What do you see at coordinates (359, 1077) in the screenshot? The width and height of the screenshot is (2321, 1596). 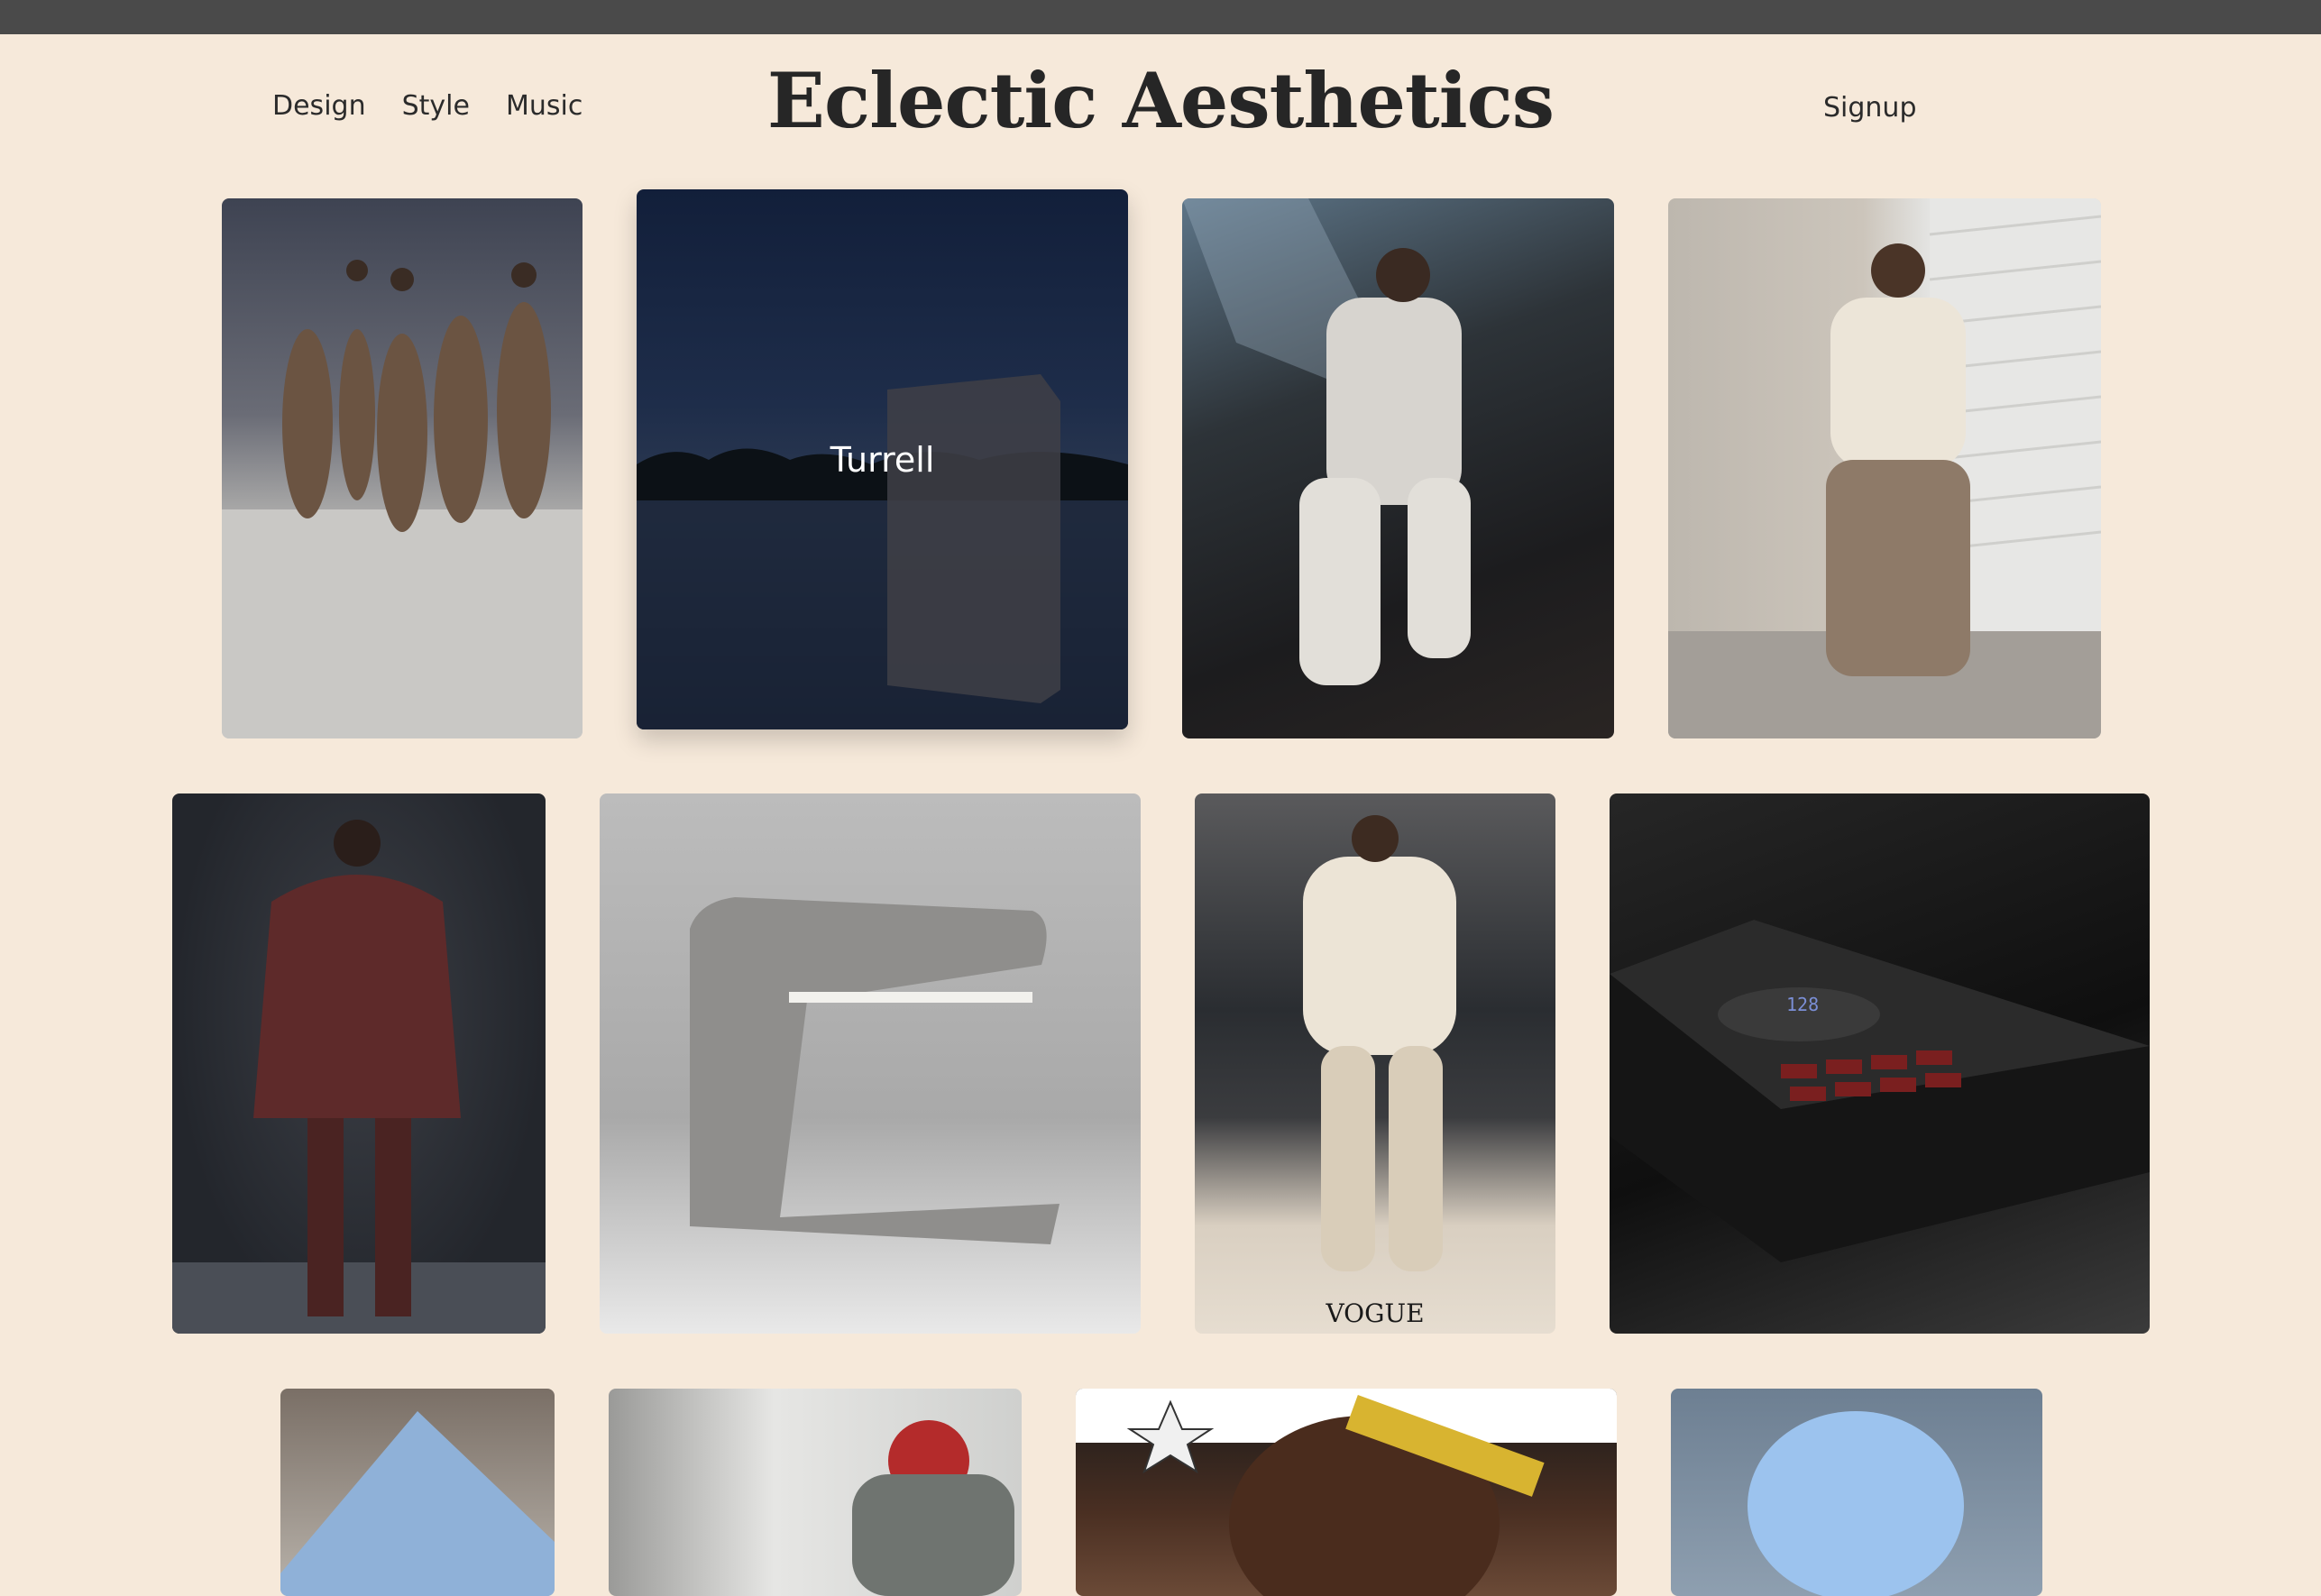 I see `velour-hoodie-image` at bounding box center [359, 1077].